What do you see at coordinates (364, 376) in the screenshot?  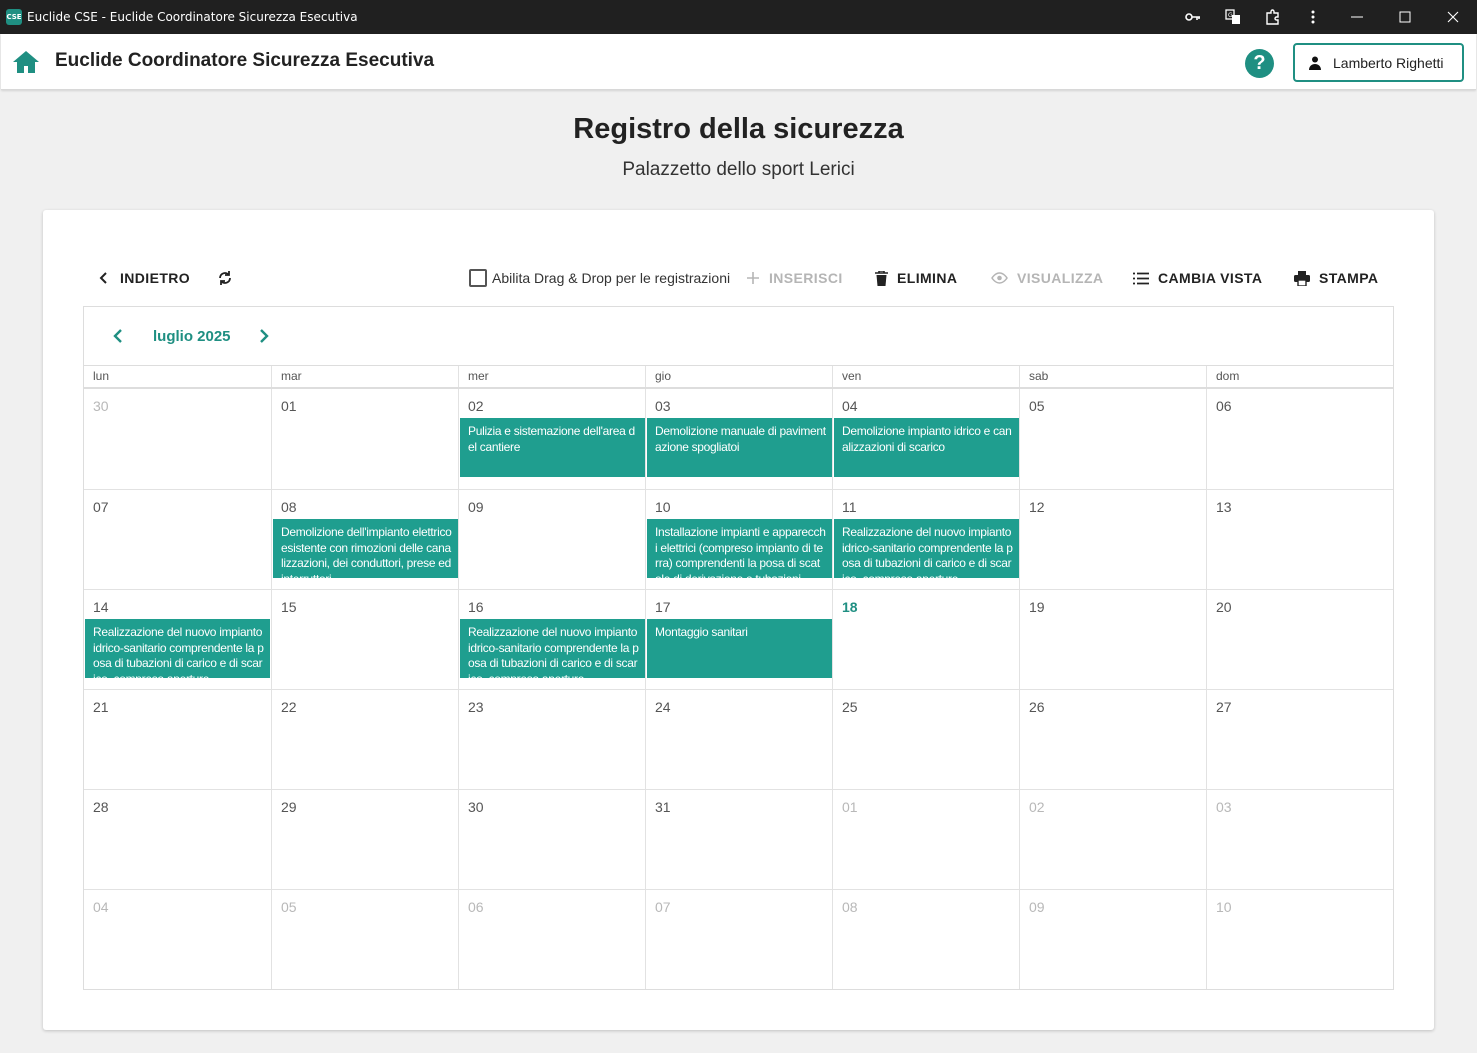 I see `weekday-label: mar` at bounding box center [364, 376].